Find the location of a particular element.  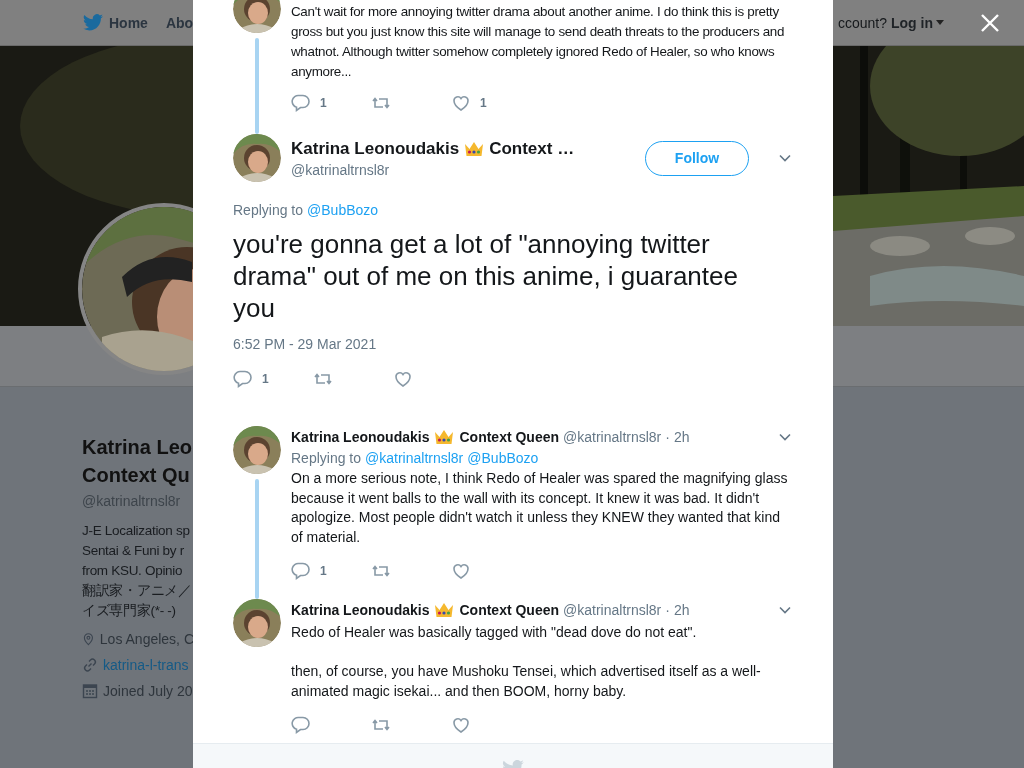

replying-label: Replying to is located at coordinates (326, 458).